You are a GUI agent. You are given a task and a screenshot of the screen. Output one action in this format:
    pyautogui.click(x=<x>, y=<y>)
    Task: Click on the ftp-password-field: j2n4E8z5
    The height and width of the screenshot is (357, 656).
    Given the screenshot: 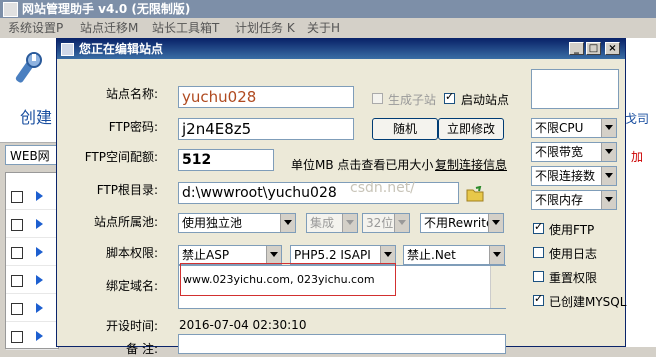 What is the action you would take?
    pyautogui.click(x=266, y=129)
    